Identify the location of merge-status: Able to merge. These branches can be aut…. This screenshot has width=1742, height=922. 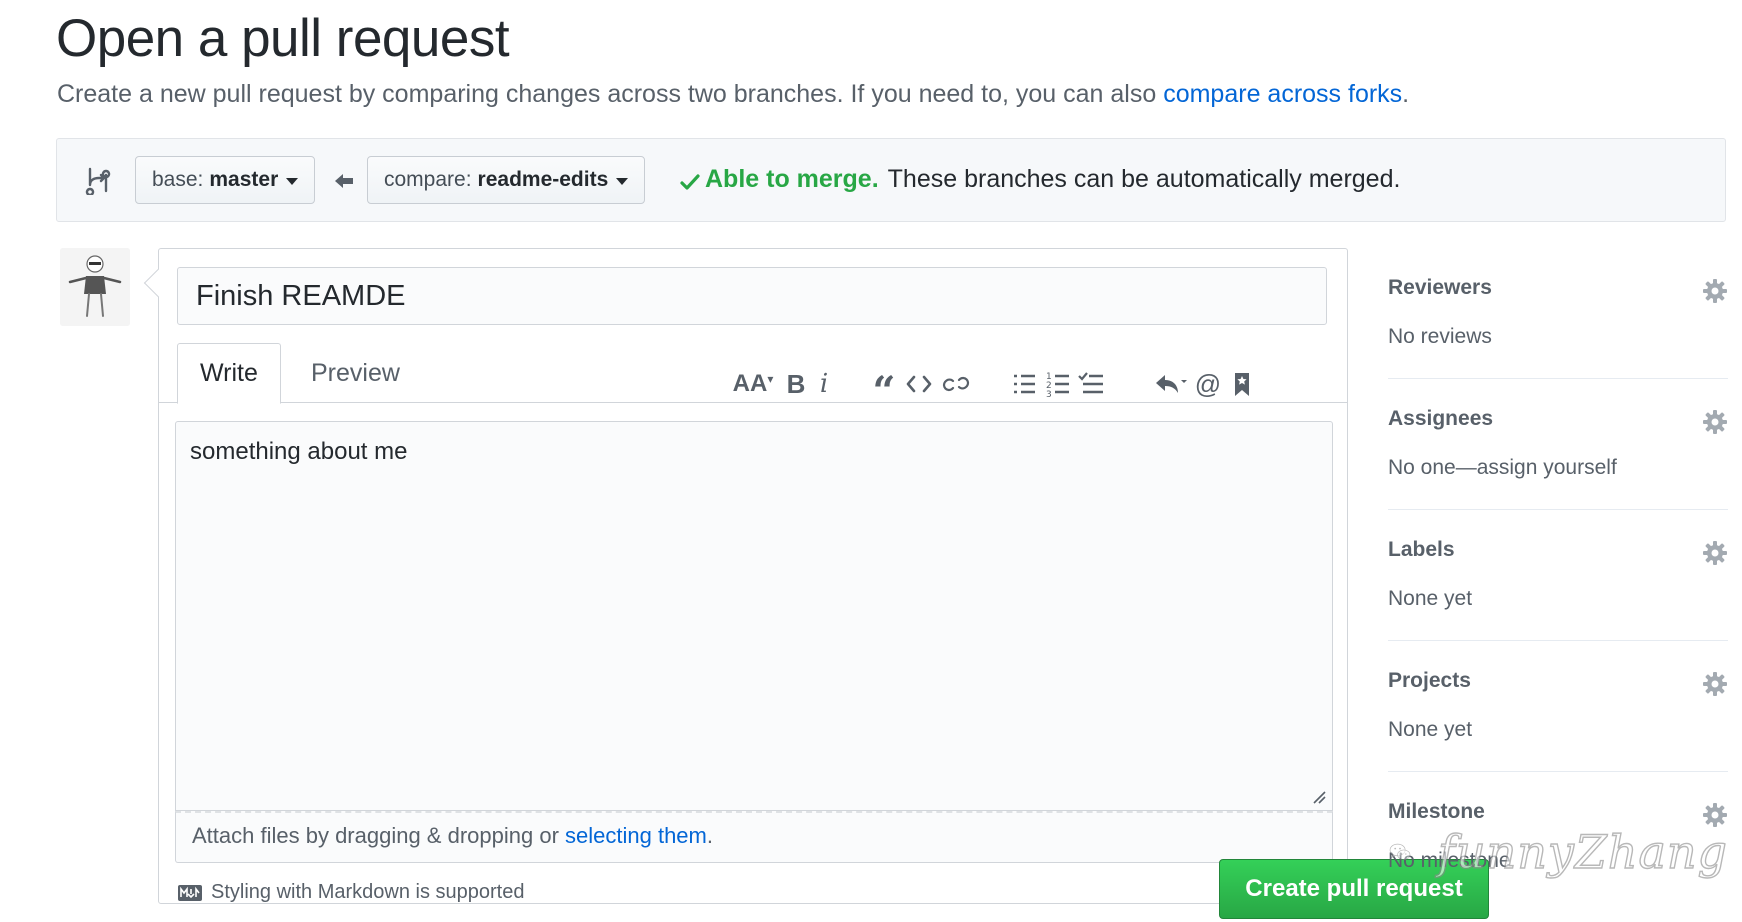
(1039, 179).